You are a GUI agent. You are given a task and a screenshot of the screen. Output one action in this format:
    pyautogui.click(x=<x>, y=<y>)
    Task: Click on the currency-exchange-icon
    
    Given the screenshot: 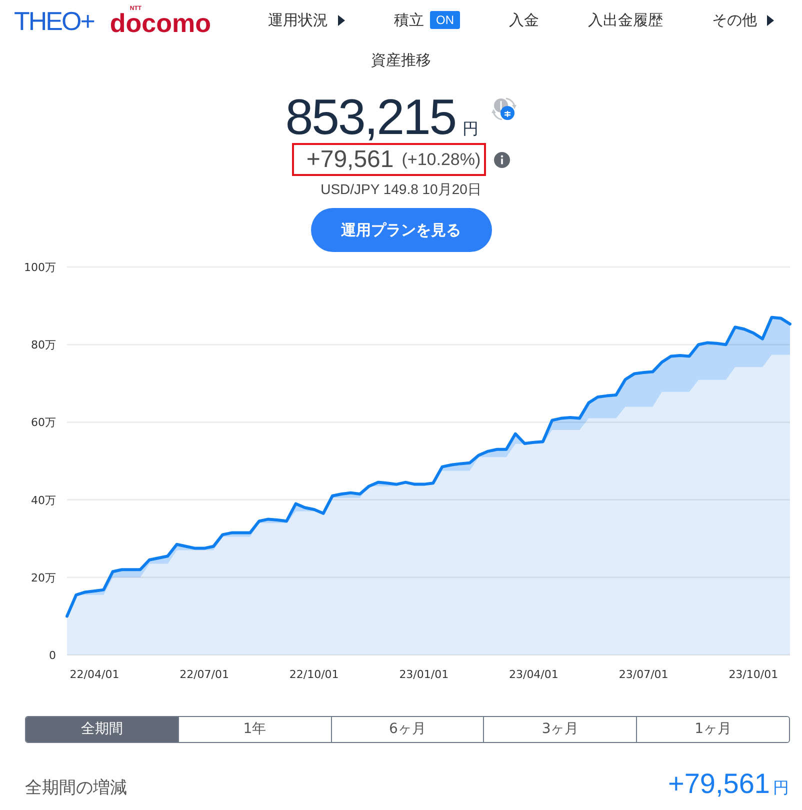 What is the action you would take?
    pyautogui.click(x=503, y=109)
    